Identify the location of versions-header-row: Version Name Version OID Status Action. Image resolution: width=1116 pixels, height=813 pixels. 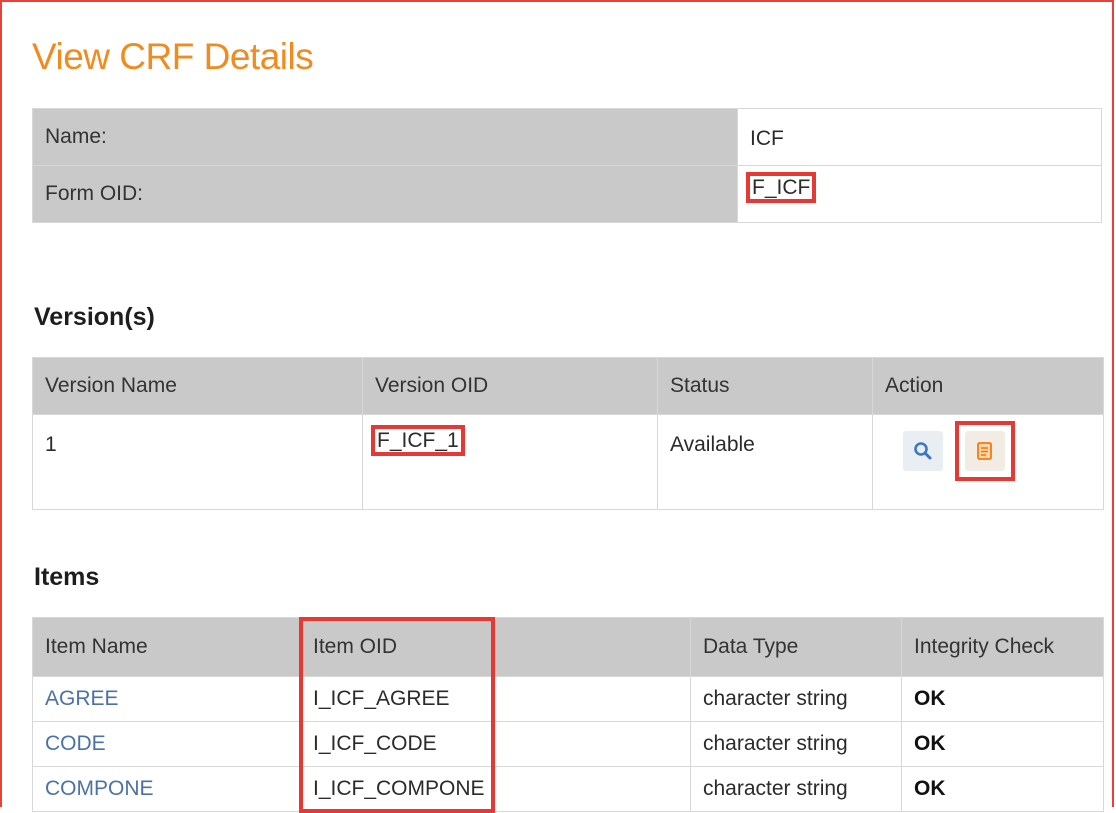
(568, 386).